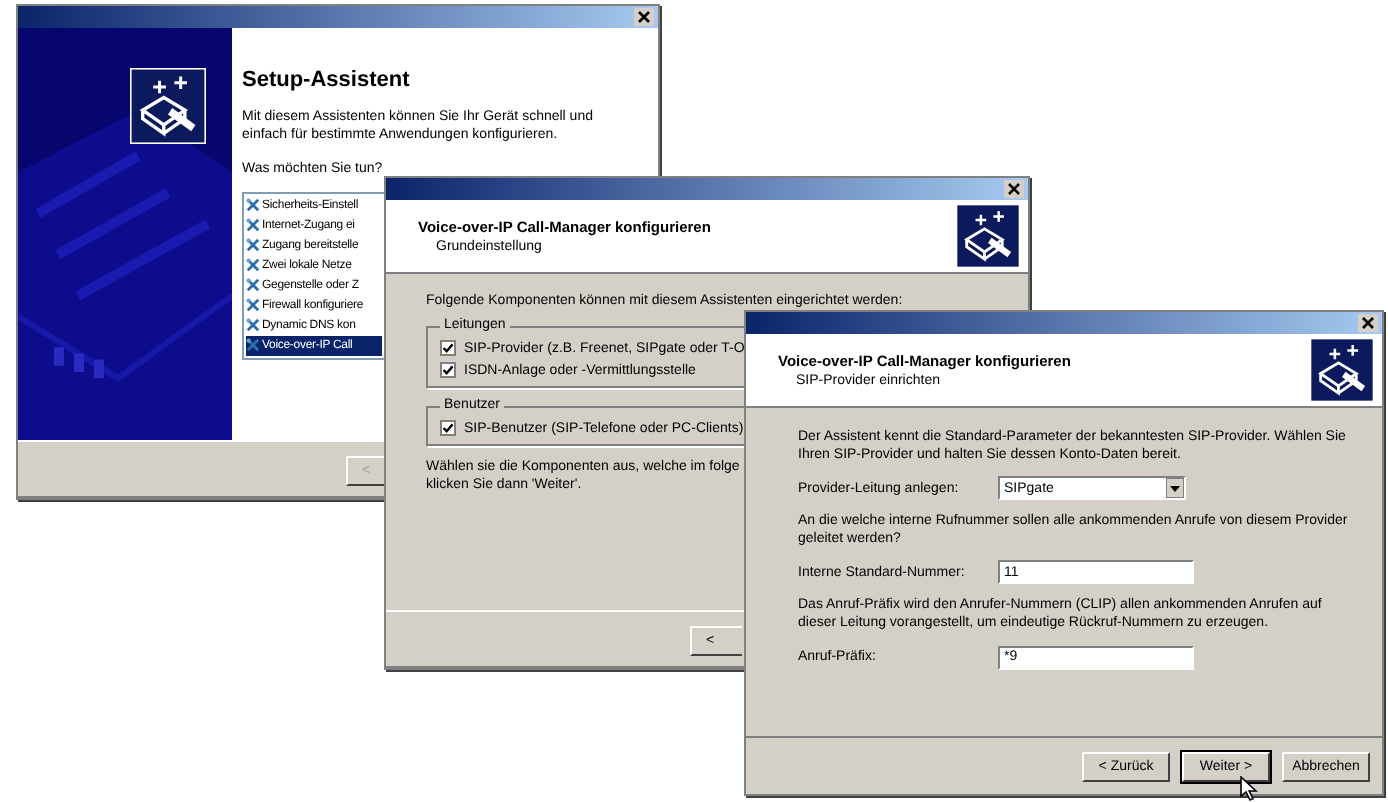 This screenshot has width=1388, height=802. I want to click on wizard-title: Setup-Assistent, so click(327, 80).